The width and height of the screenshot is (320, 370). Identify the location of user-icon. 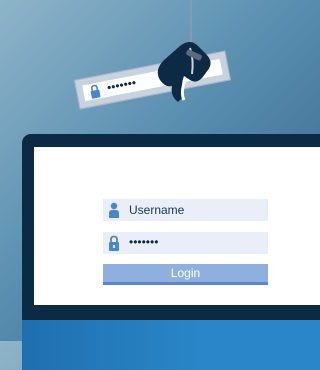
(114, 210).